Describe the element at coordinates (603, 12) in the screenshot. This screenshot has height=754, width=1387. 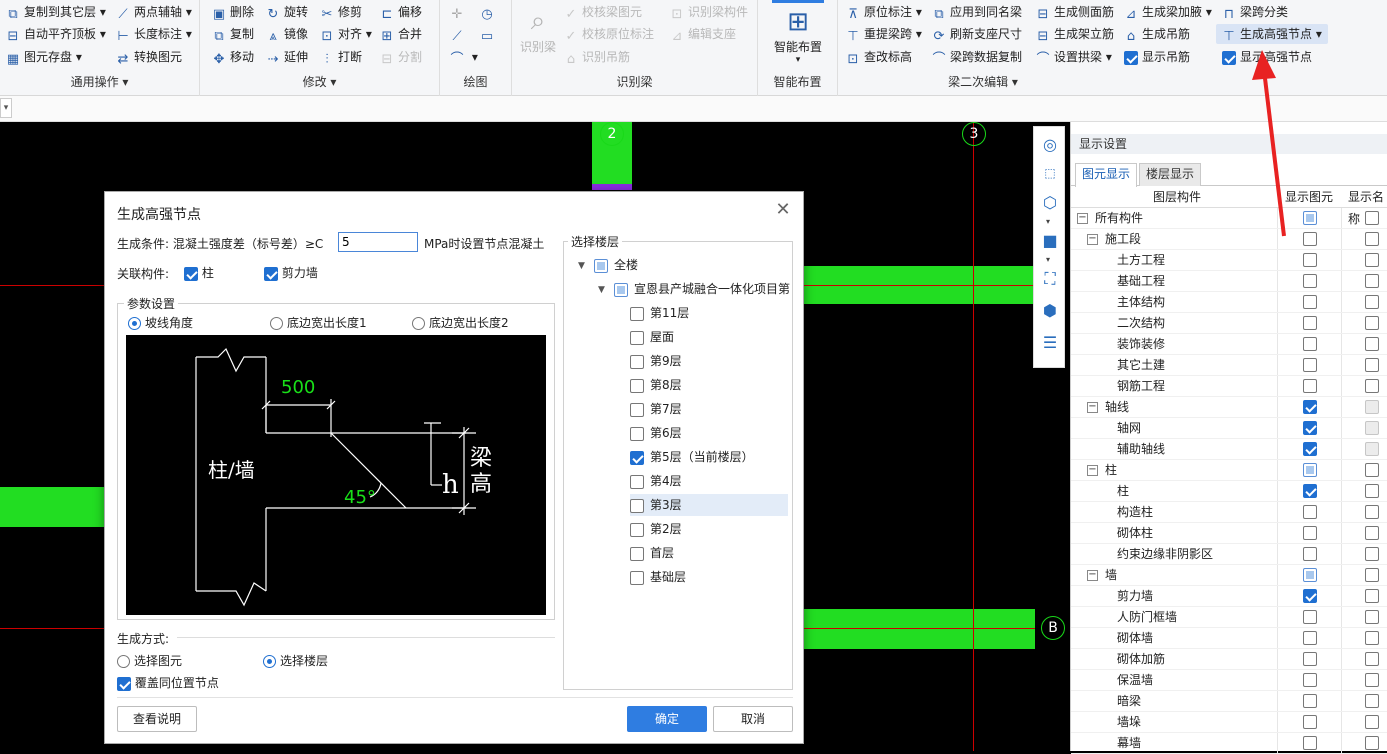
I see `check-beam-button: ✓ 校核梁图元` at that location.